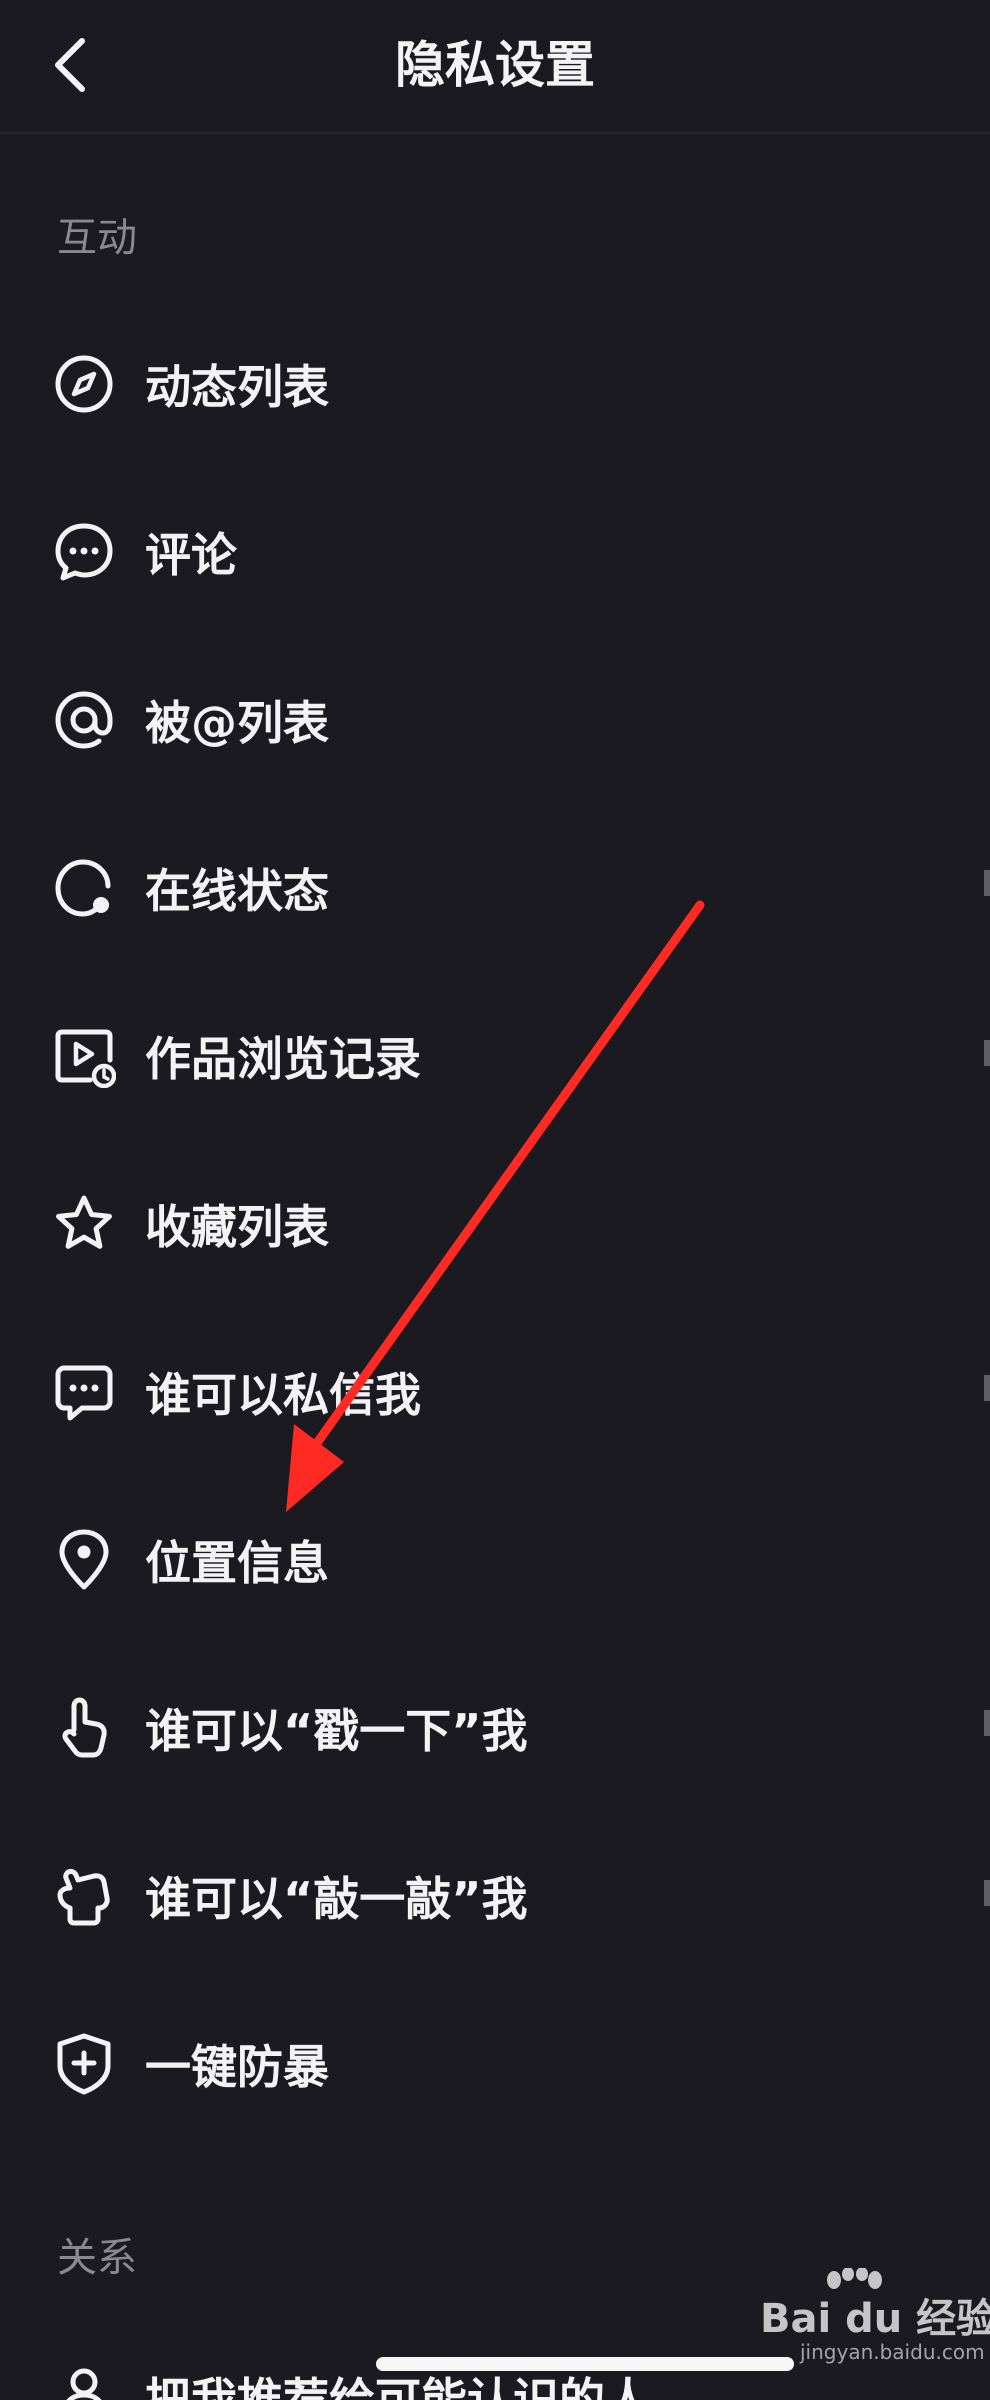  I want to click on list-item-knock: 谁可以“敲一敲”我, so click(495, 1896).